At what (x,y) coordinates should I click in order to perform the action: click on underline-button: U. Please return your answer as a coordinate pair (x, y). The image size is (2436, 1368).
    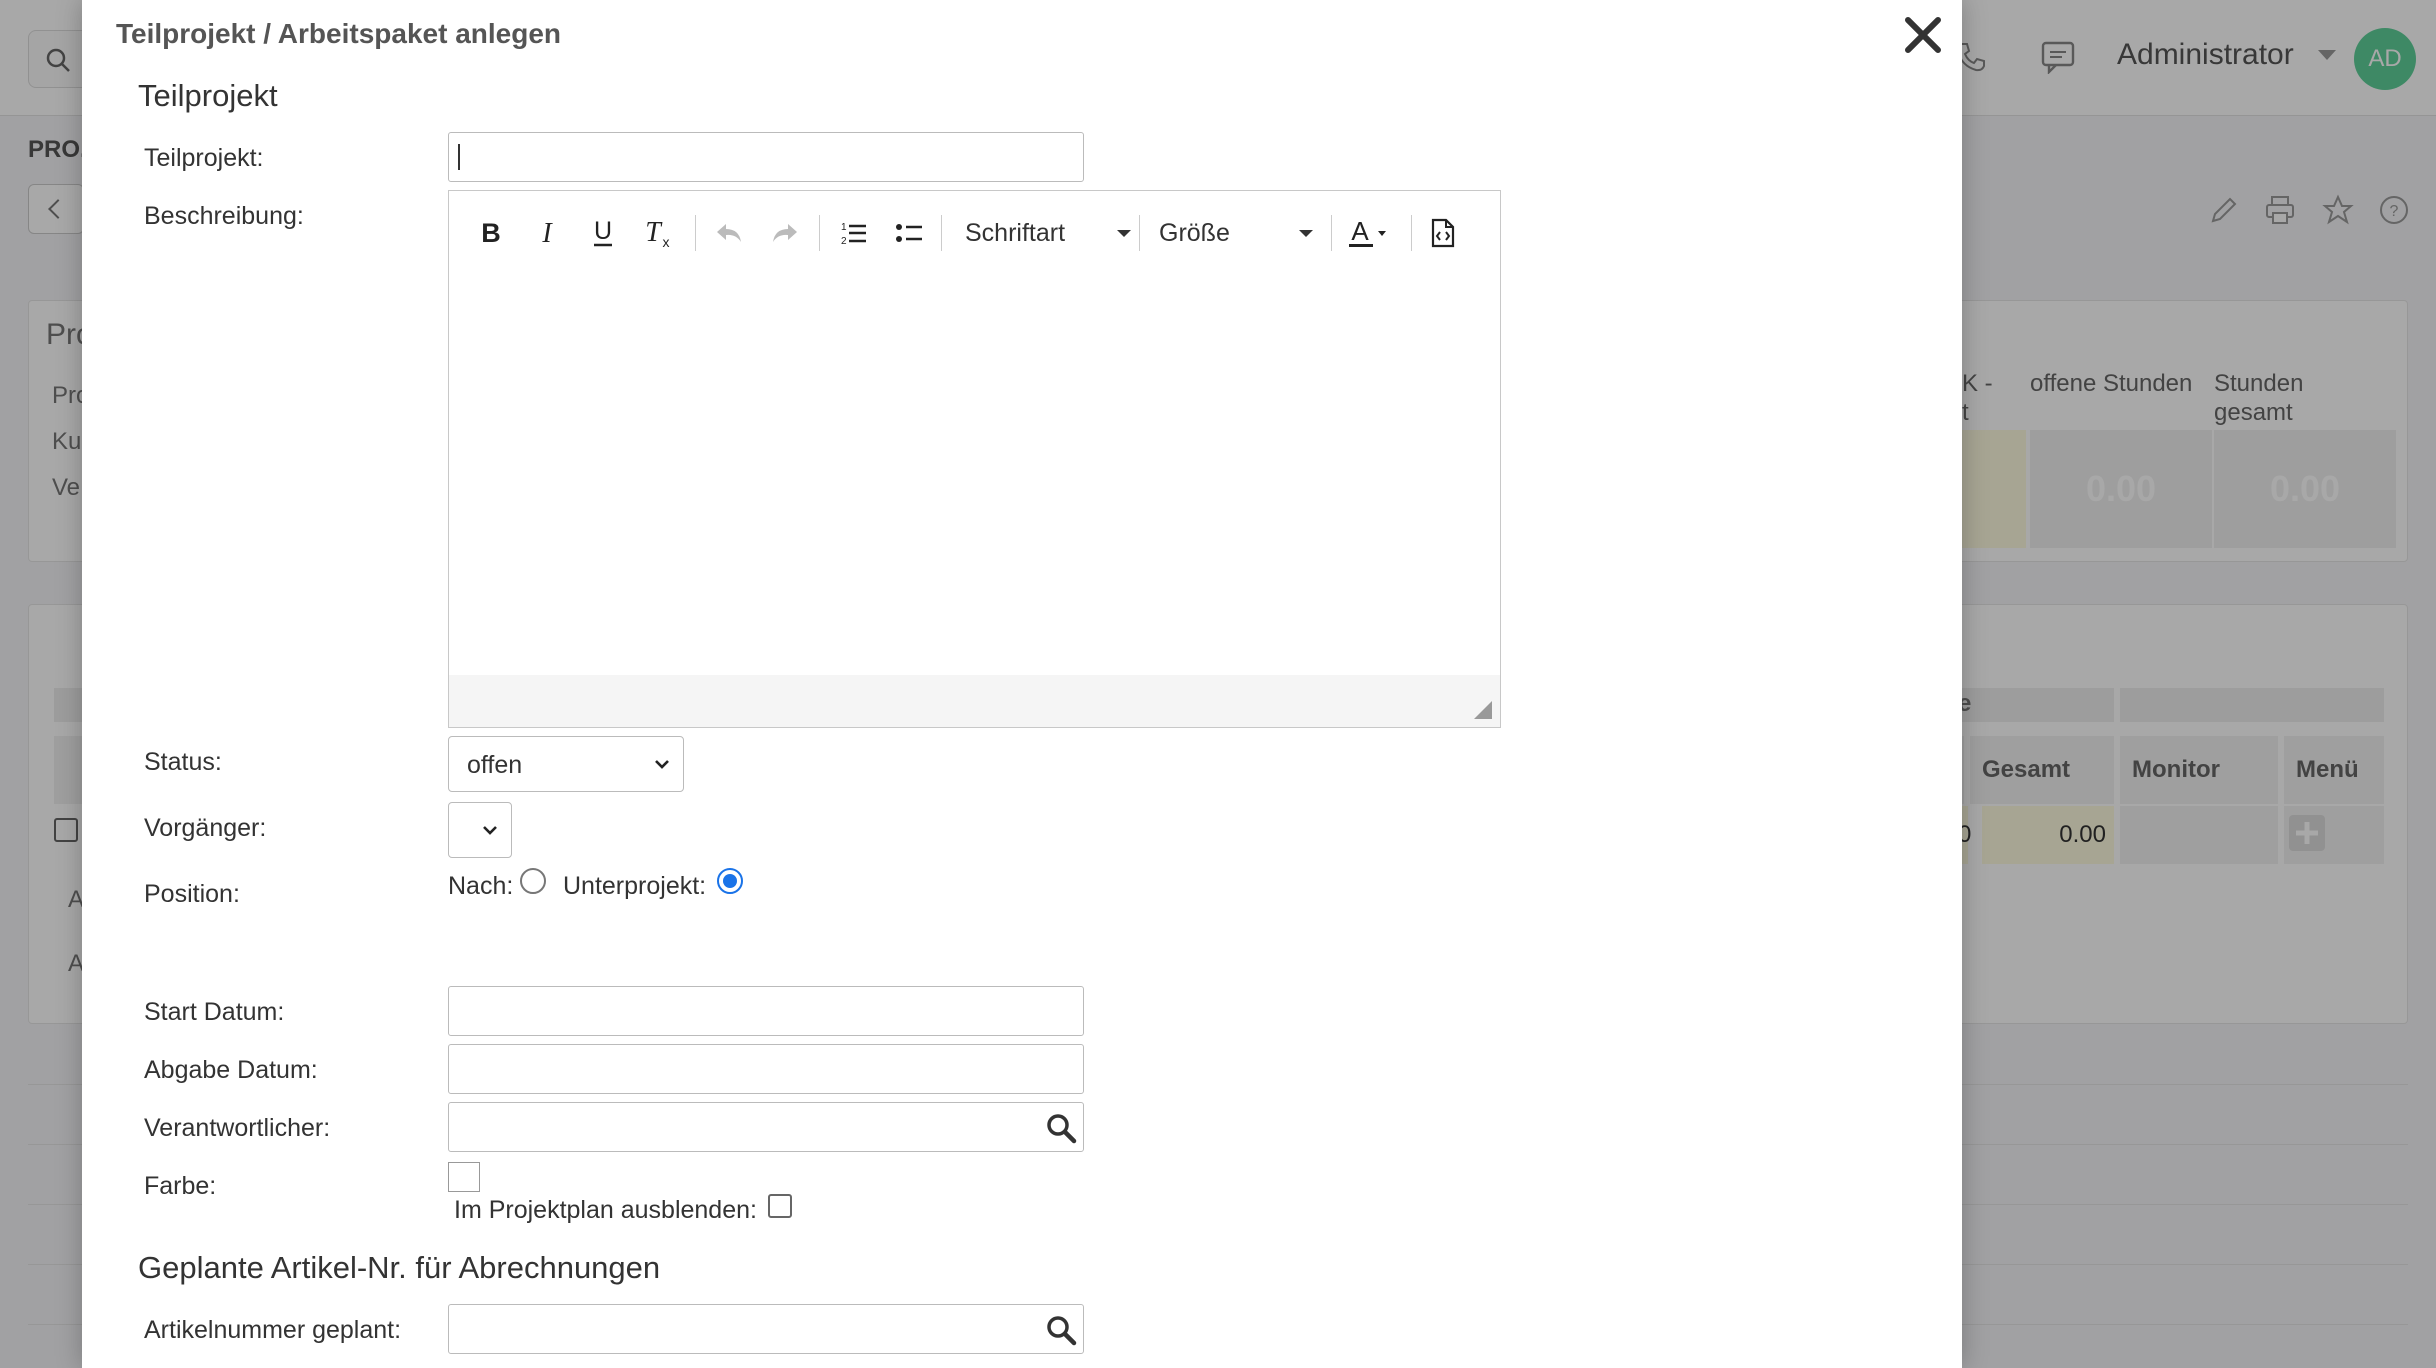
    Looking at the image, I should click on (603, 233).